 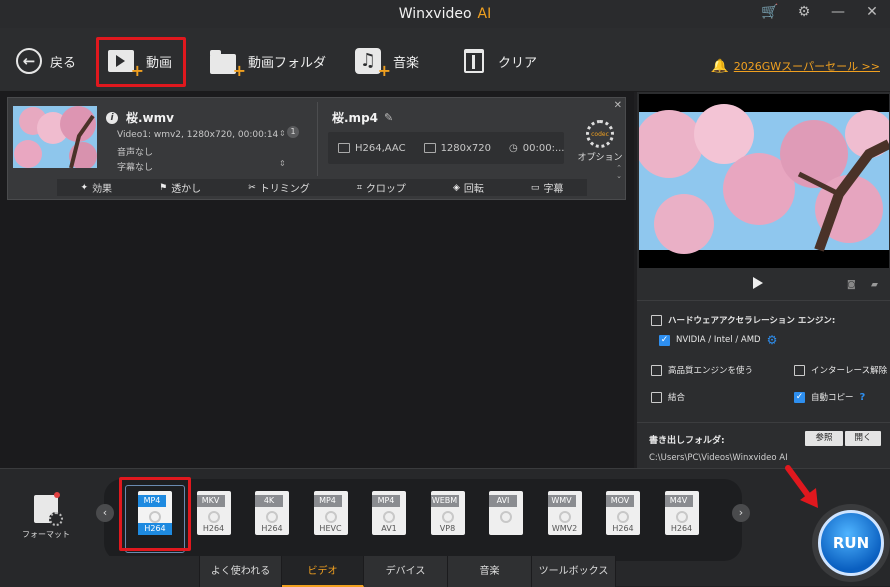 I want to click on source-thumbnail, so click(x=55, y=137).